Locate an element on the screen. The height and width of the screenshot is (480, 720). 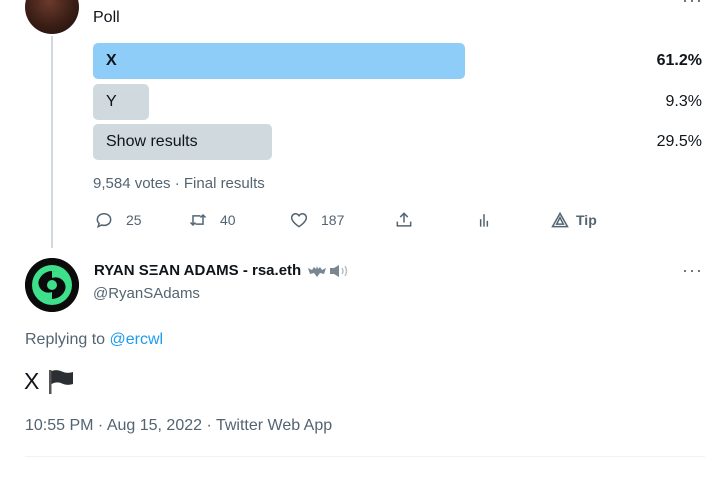
black-flag-icon is located at coordinates (61, 381).